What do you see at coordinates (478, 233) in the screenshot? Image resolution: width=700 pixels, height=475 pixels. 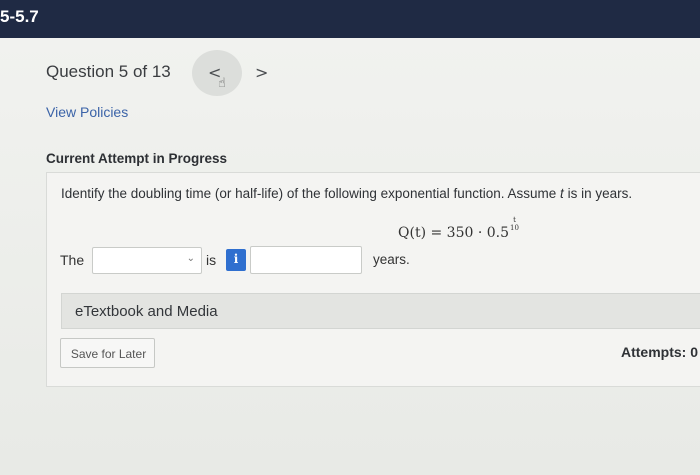 I see `formula-rhs: 350 · 0.5` at bounding box center [478, 233].